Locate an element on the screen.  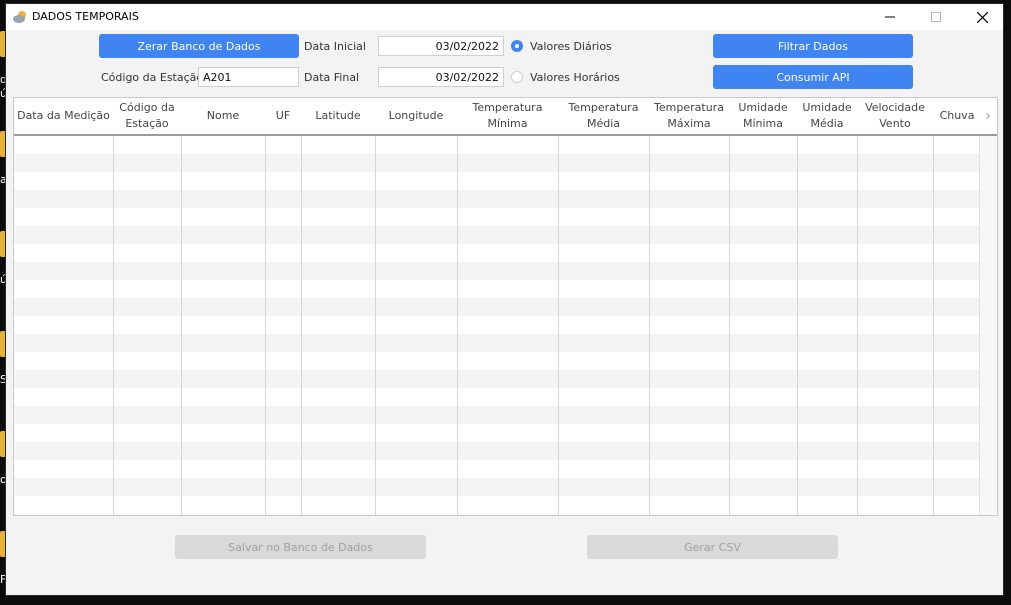
chevron-right-icon: › is located at coordinates (988, 116).